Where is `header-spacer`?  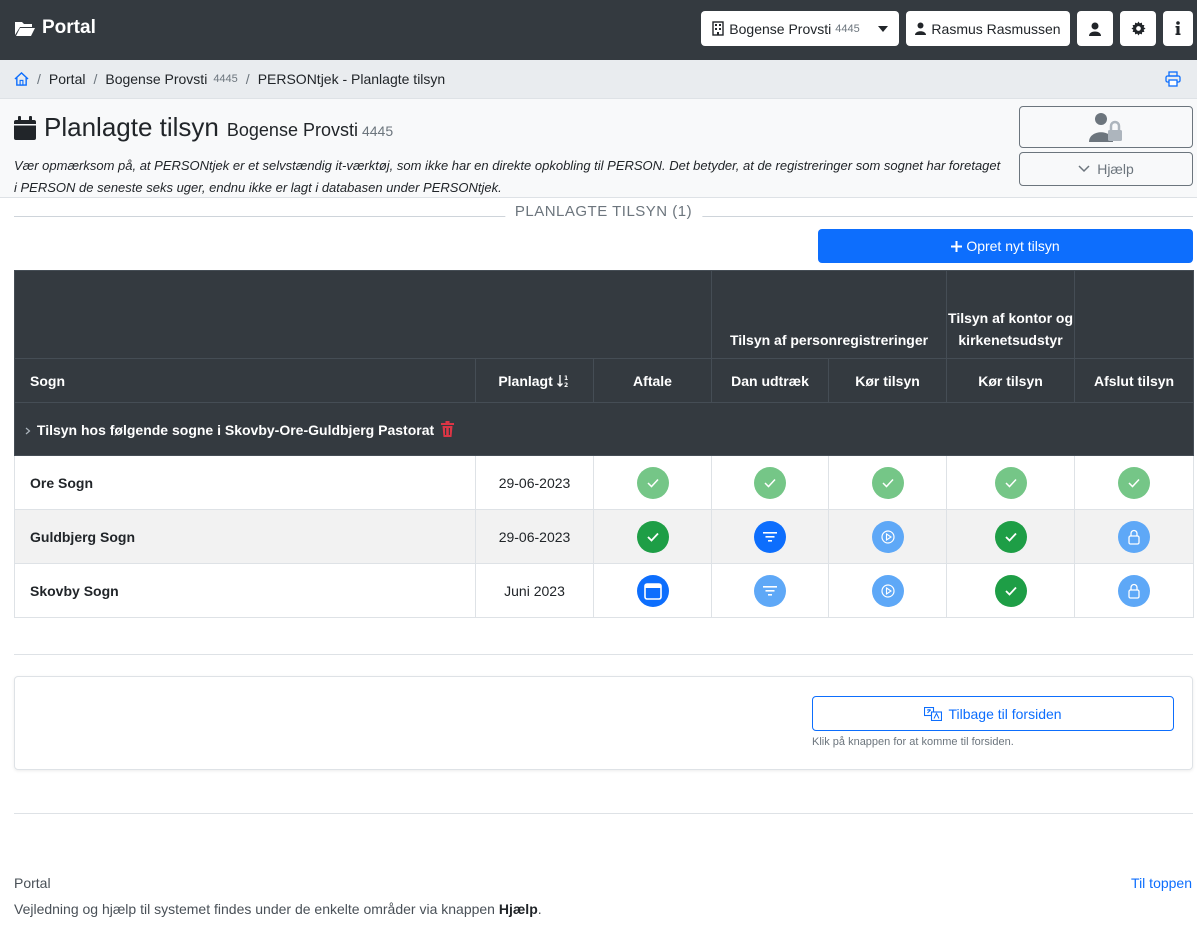 header-spacer is located at coordinates (363, 314).